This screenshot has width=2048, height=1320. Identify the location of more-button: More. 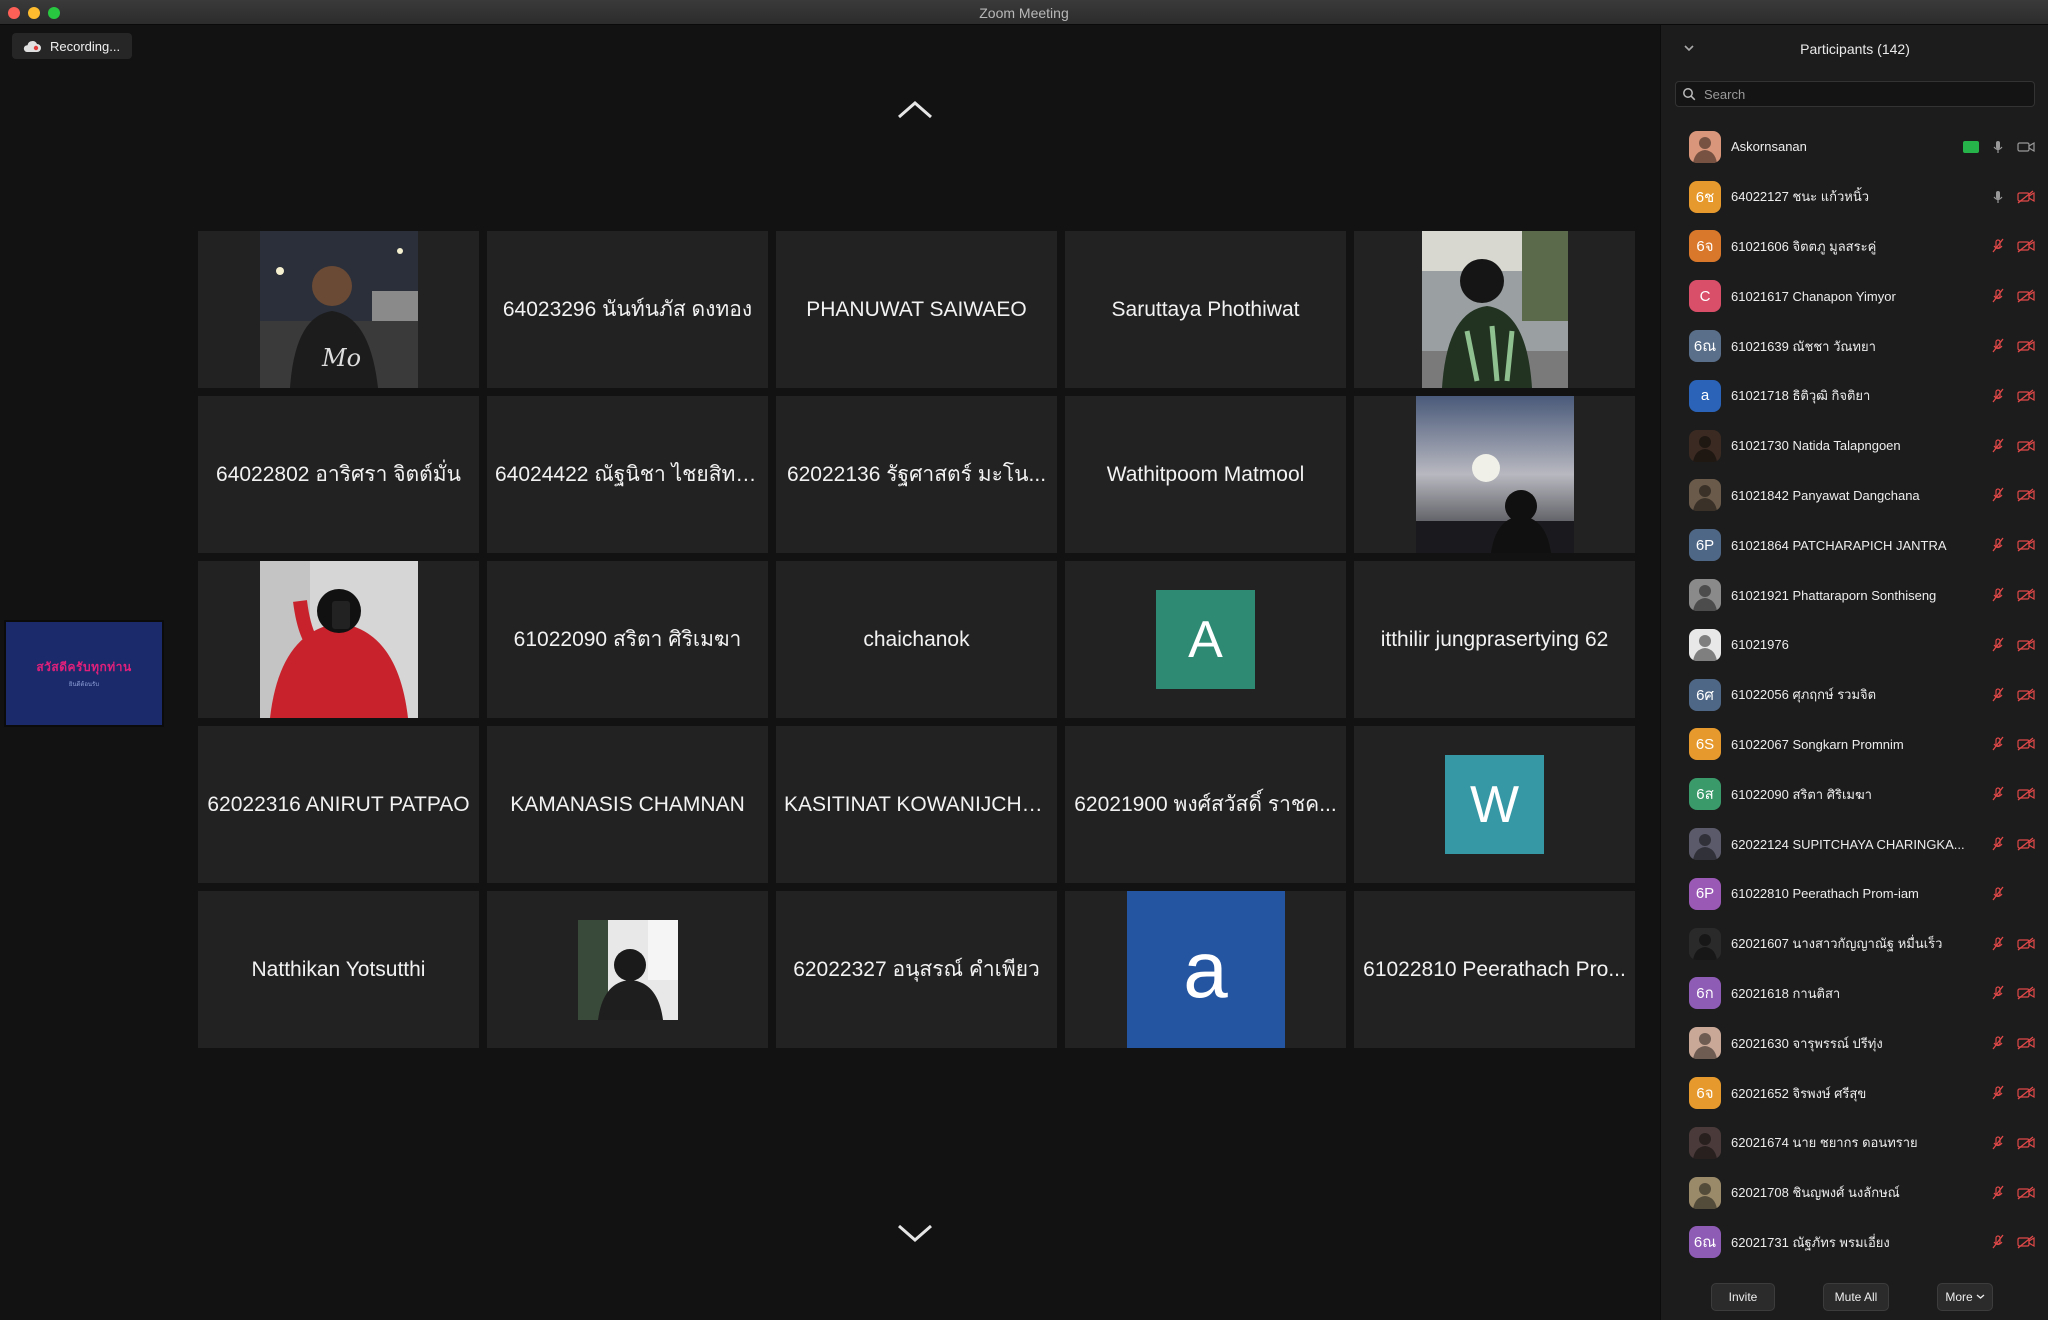
(1965, 1296).